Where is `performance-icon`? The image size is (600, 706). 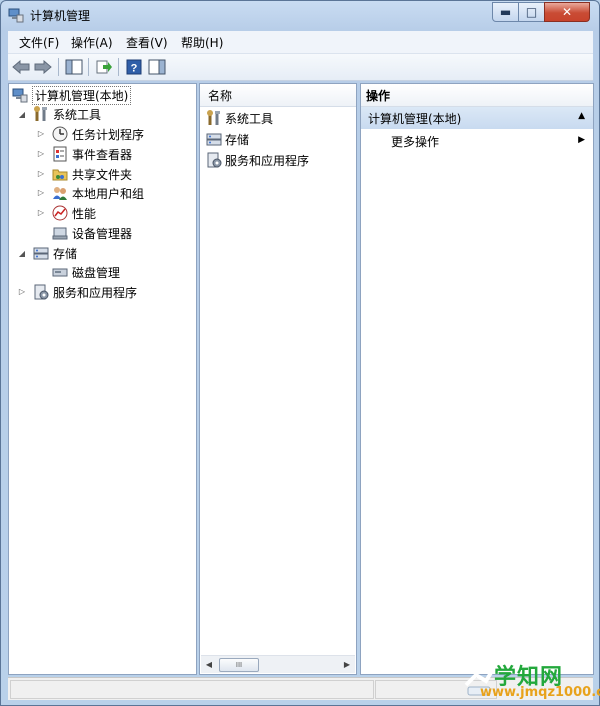
performance-icon is located at coordinates (60, 213).